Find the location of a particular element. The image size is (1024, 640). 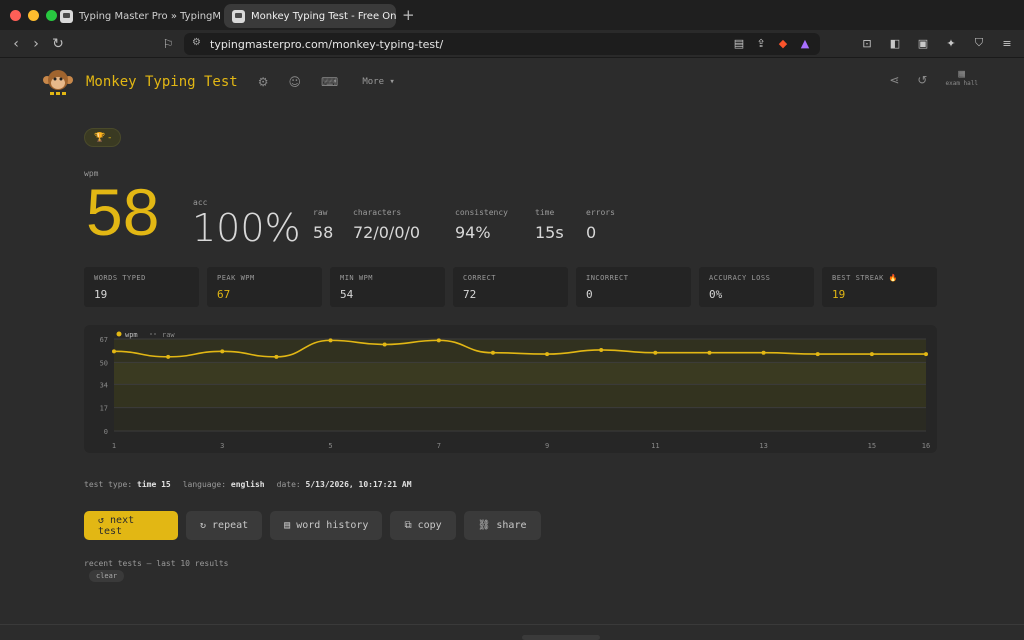

menu-icon: ≡ is located at coordinates (1007, 43).